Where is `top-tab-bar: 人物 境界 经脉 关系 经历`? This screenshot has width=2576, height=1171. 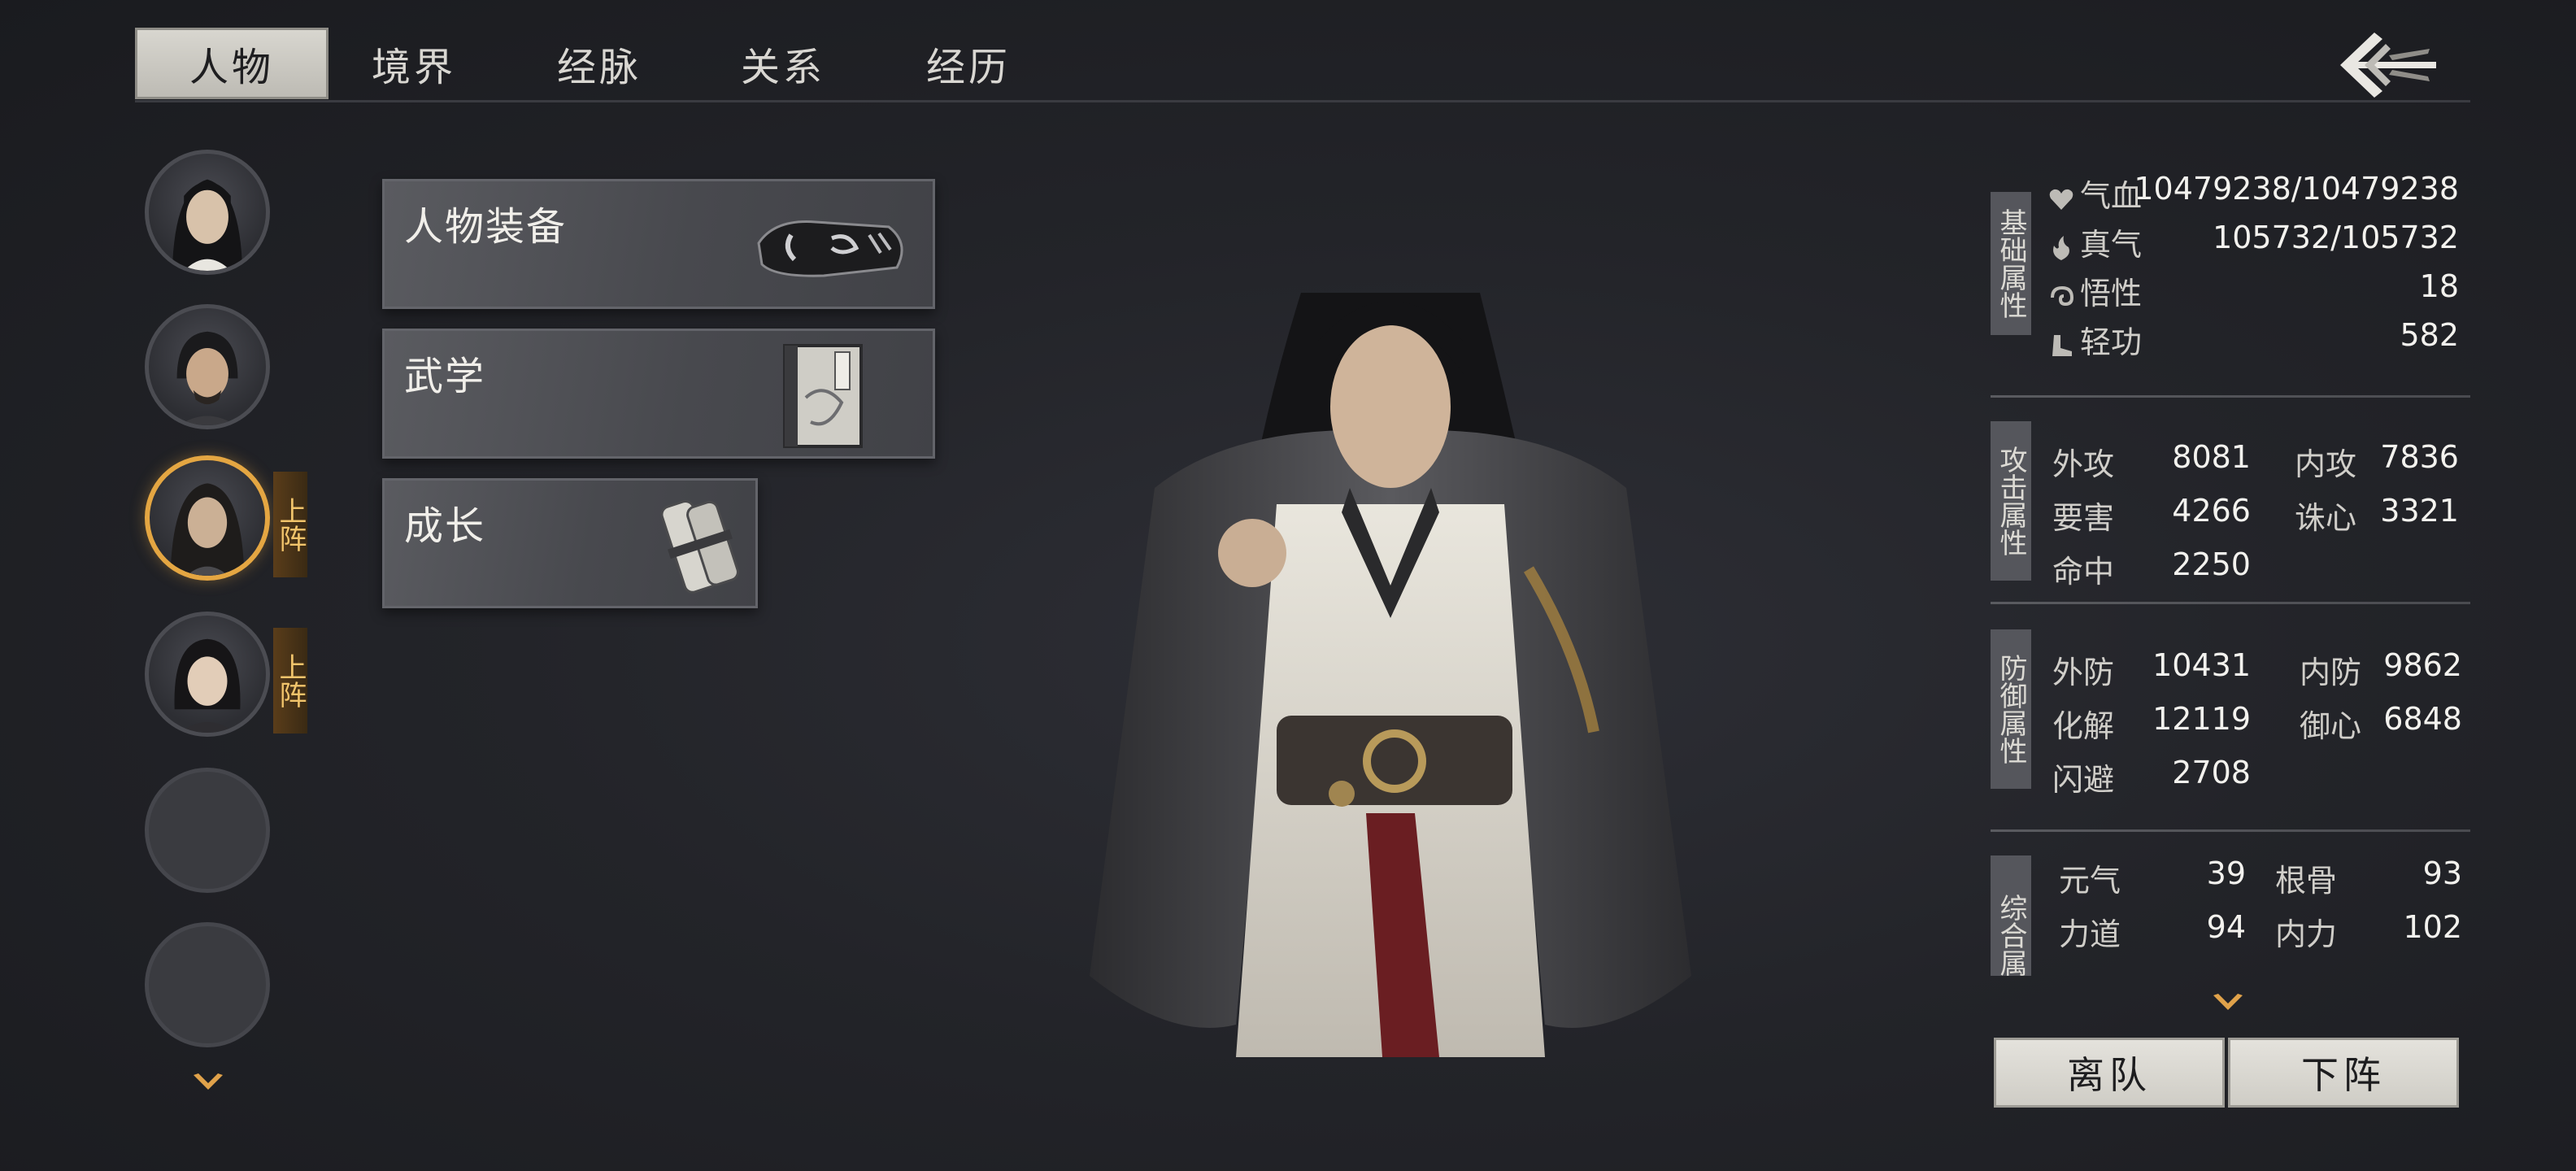
top-tab-bar: 人物 境界 经脉 关系 经历 is located at coordinates (1303, 65).